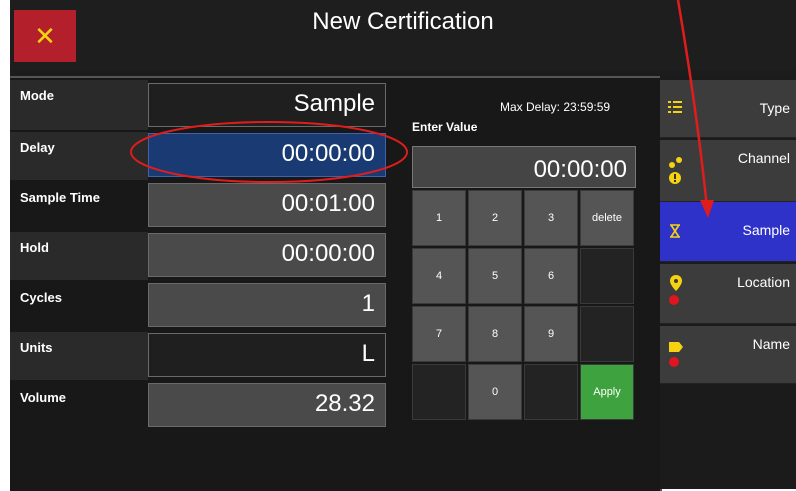 This screenshot has height=491, width=796. I want to click on volume-label: Volume, so click(79, 406).